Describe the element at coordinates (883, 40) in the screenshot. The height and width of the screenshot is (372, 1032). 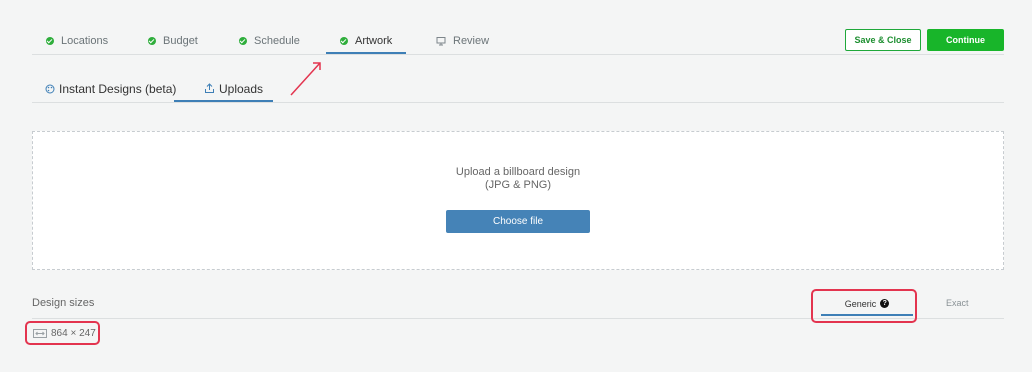
I see `save-close-button: Save & Close` at that location.